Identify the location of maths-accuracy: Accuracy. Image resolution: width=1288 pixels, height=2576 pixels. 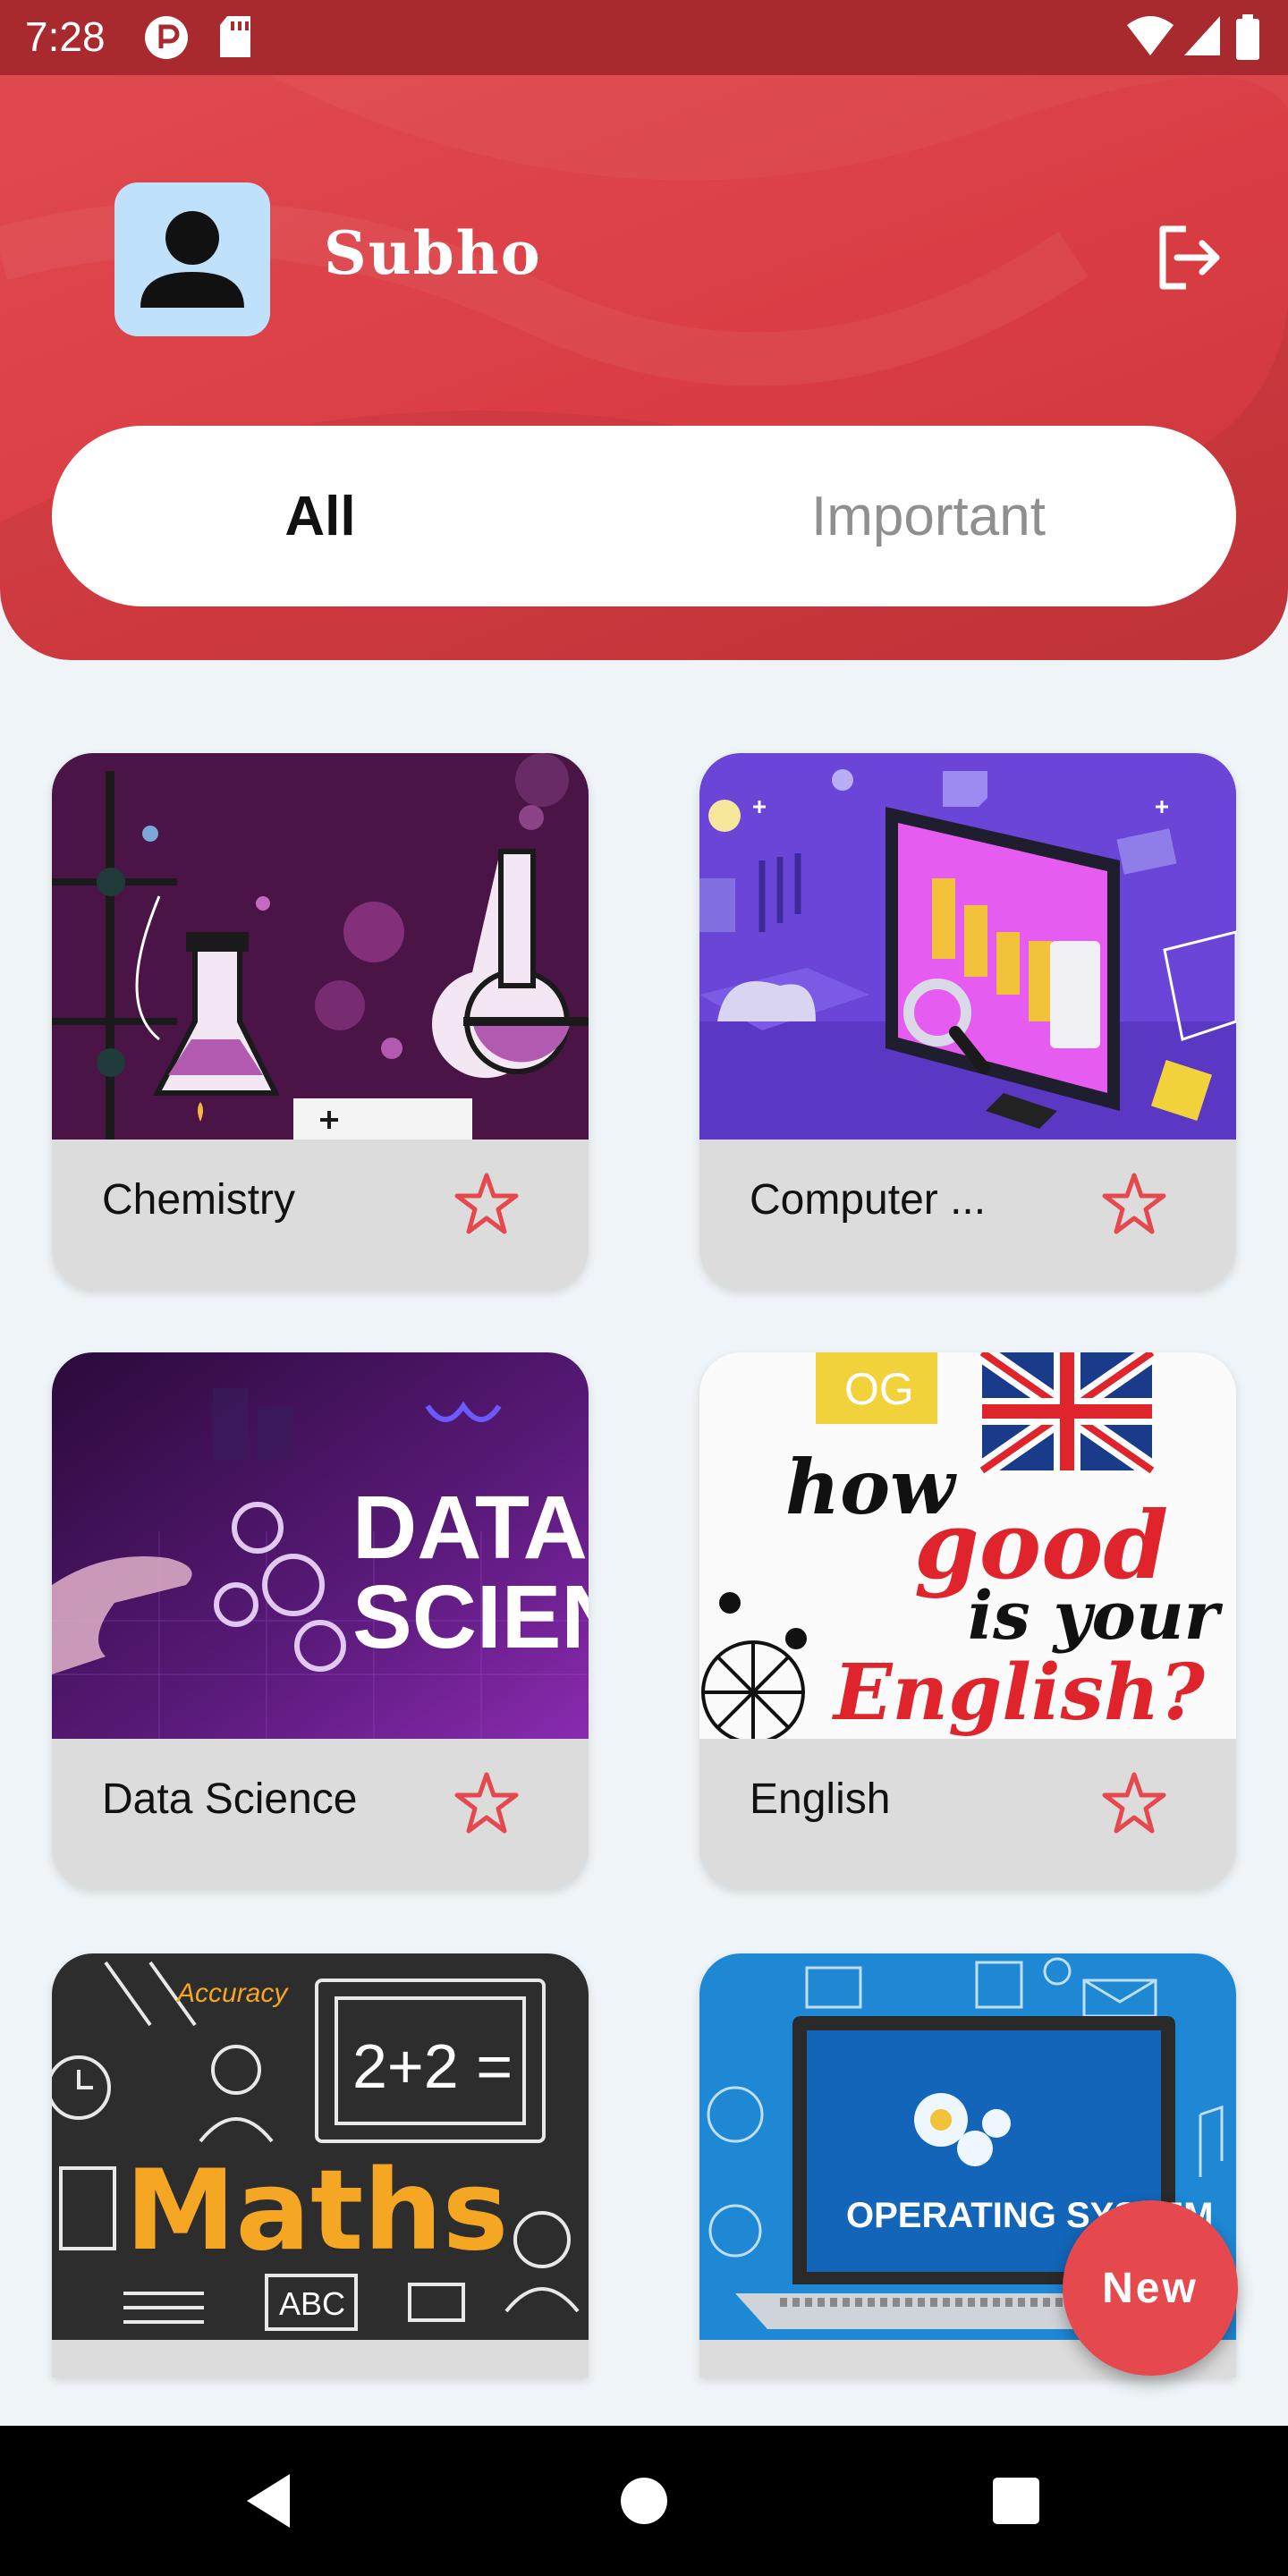
(232, 1993).